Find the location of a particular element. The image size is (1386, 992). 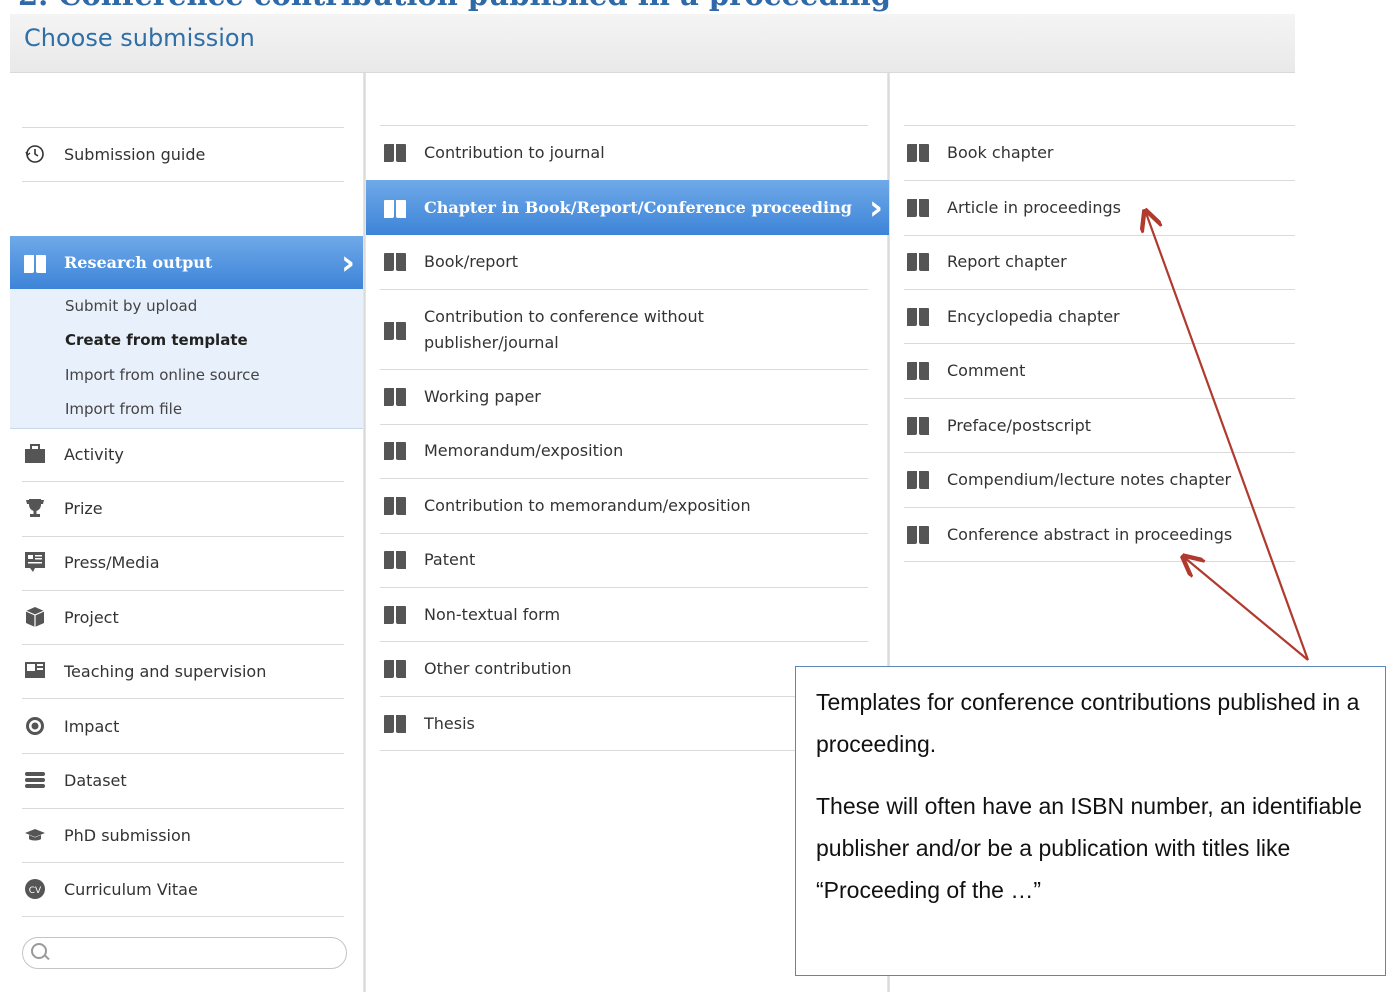

template-item: Article in proceedings is located at coordinates (1014, 207).